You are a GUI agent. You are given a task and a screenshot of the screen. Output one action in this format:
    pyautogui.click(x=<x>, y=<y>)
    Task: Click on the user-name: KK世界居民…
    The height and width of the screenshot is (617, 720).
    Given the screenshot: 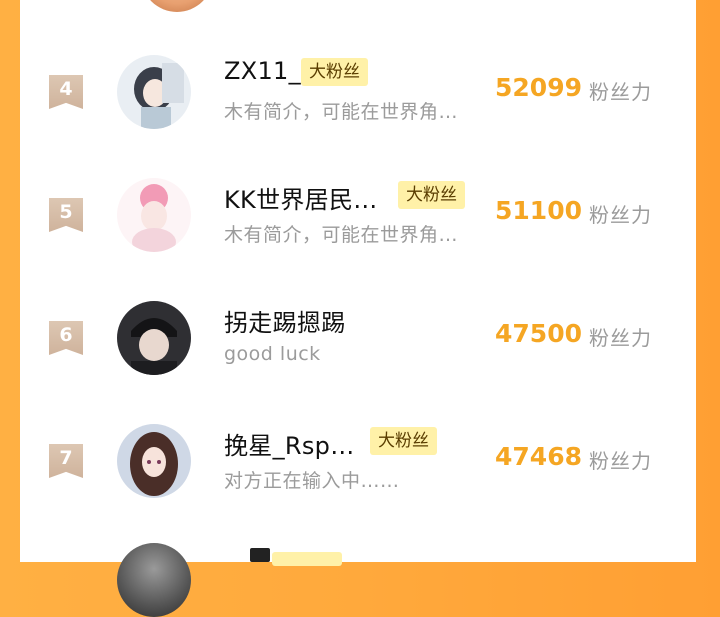 What is the action you would take?
    pyautogui.click(x=301, y=197)
    